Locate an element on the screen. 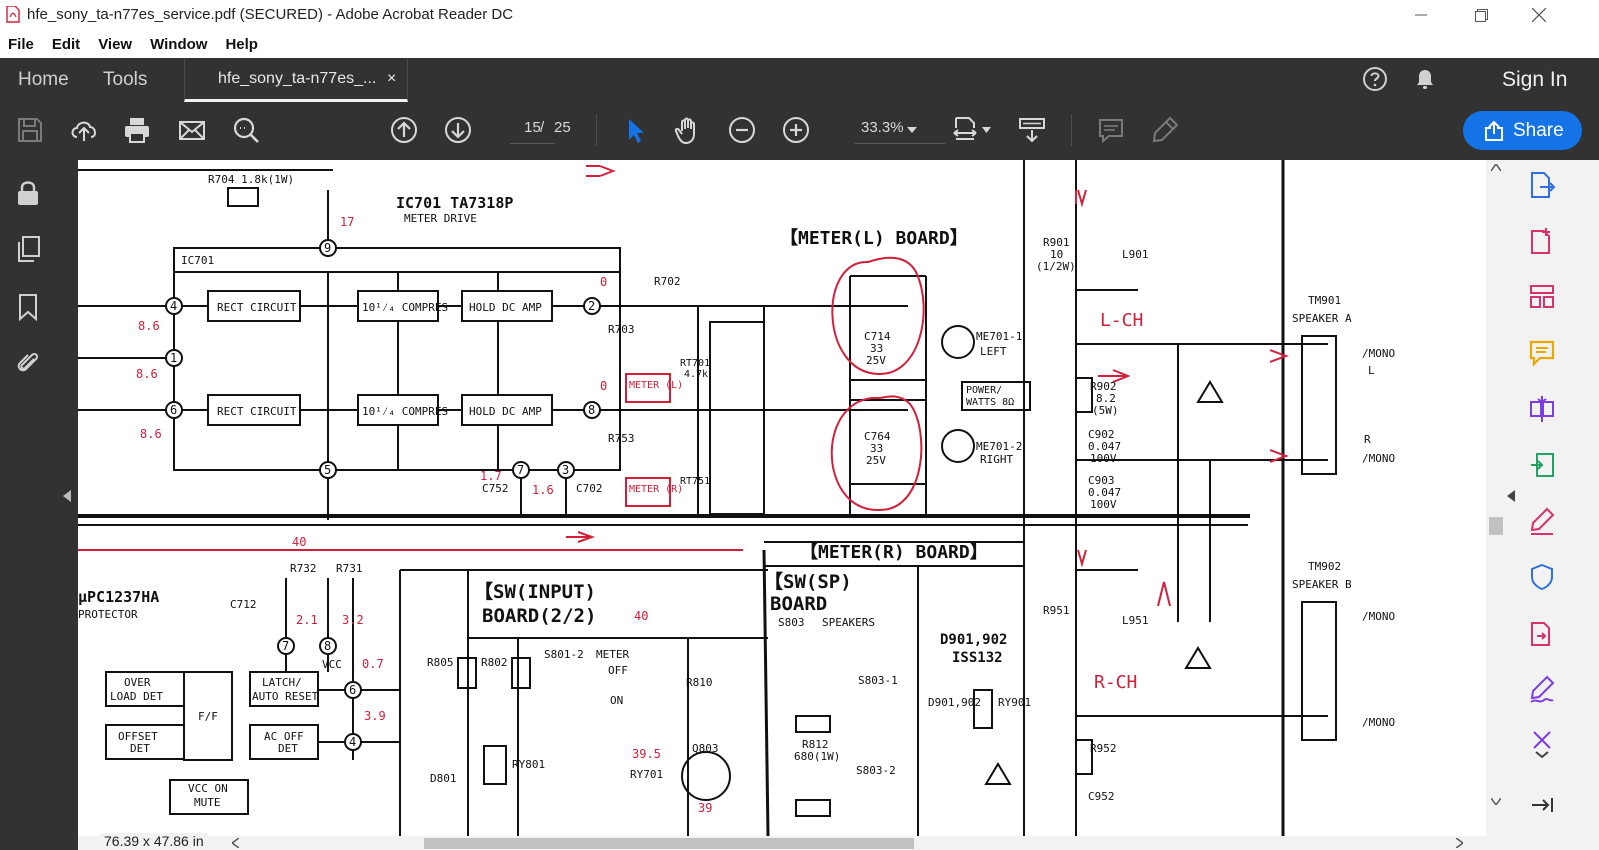 The image size is (1599, 850). next-page-icon is located at coordinates (458, 130).